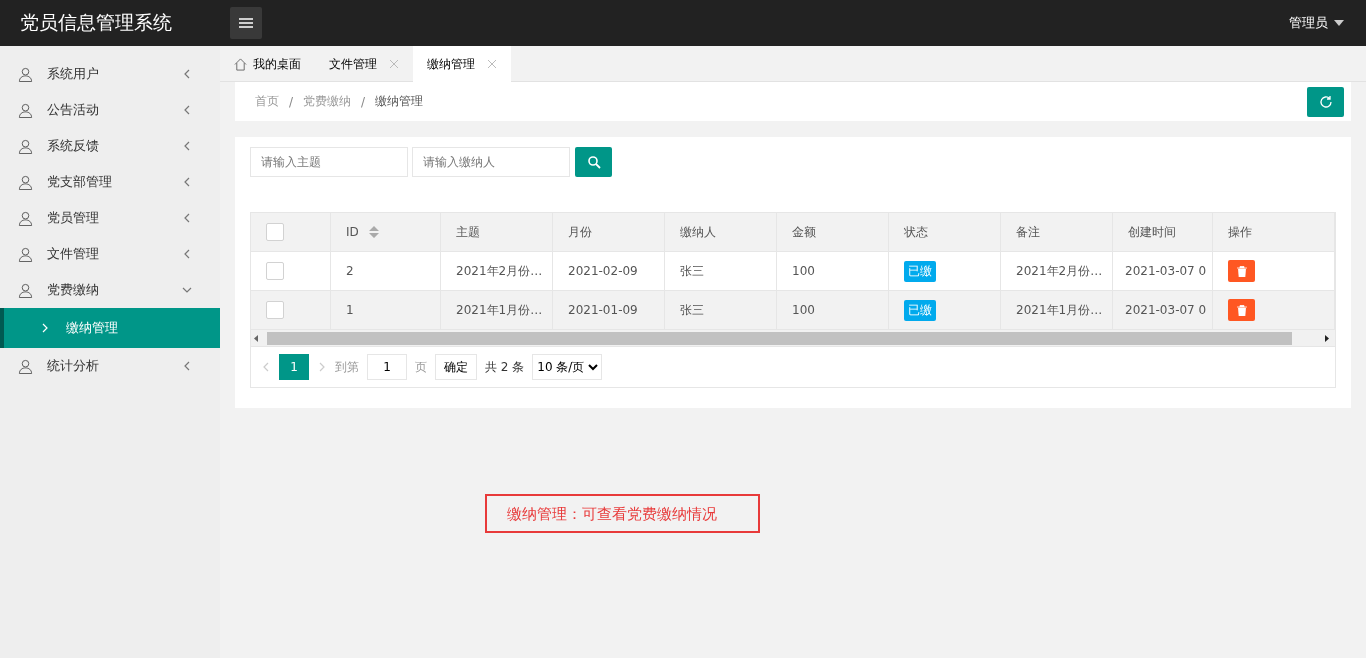 This screenshot has height=658, width=1366. What do you see at coordinates (609, 310) in the screenshot?
I see `table-cell: 2021-01-09` at bounding box center [609, 310].